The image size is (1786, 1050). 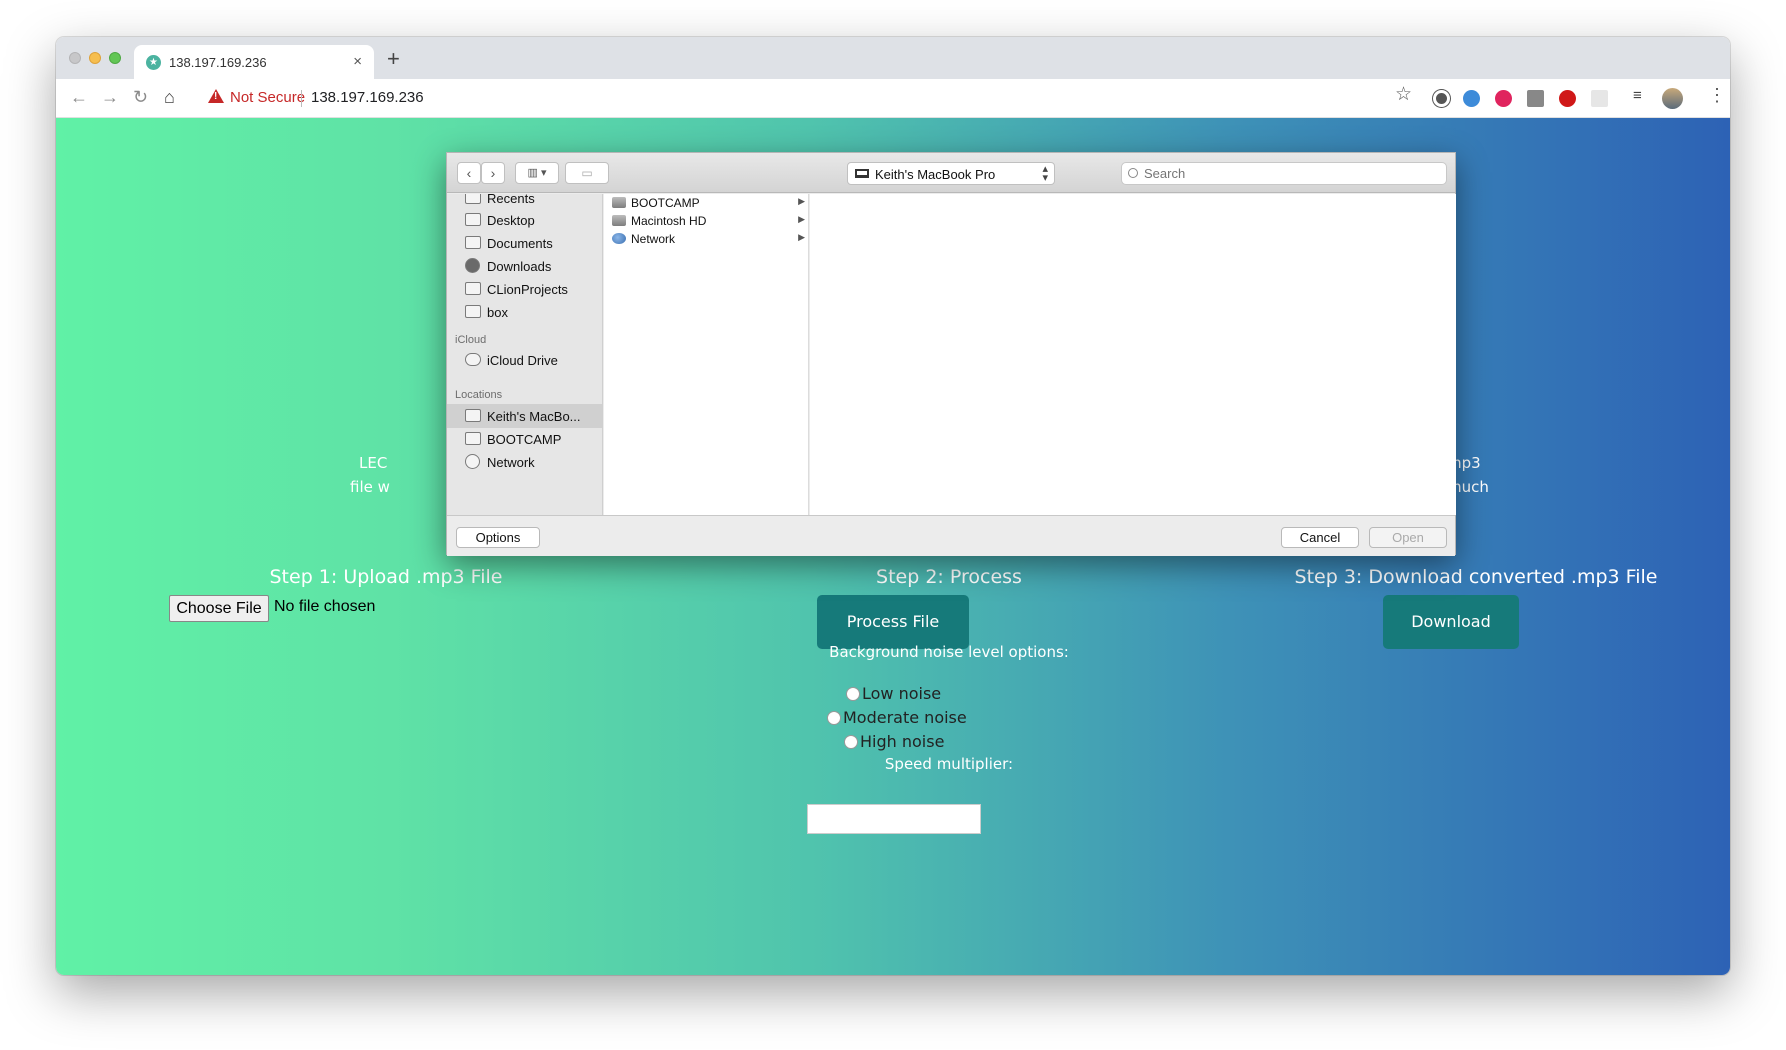 I want to click on location-popup: Keith's MacBook Pro ▴ ▾, so click(x=951, y=173).